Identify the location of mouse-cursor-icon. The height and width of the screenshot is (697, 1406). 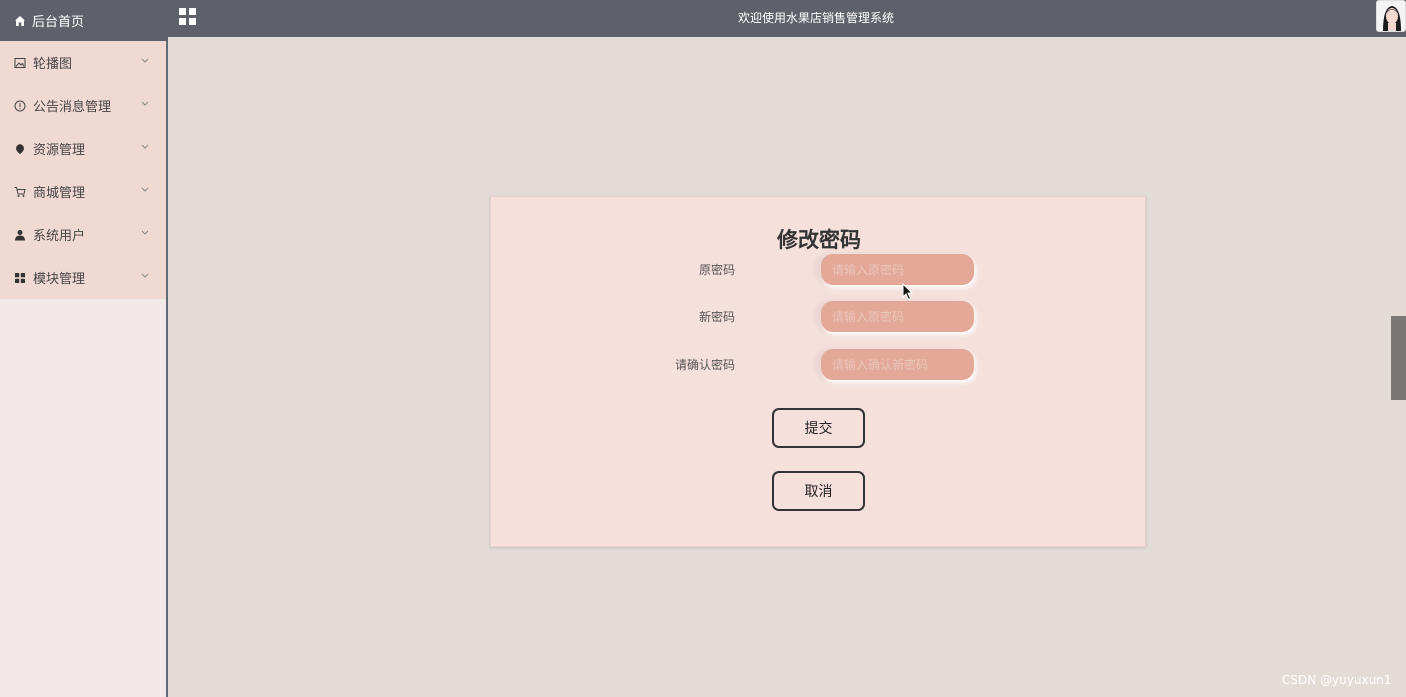
(908, 293).